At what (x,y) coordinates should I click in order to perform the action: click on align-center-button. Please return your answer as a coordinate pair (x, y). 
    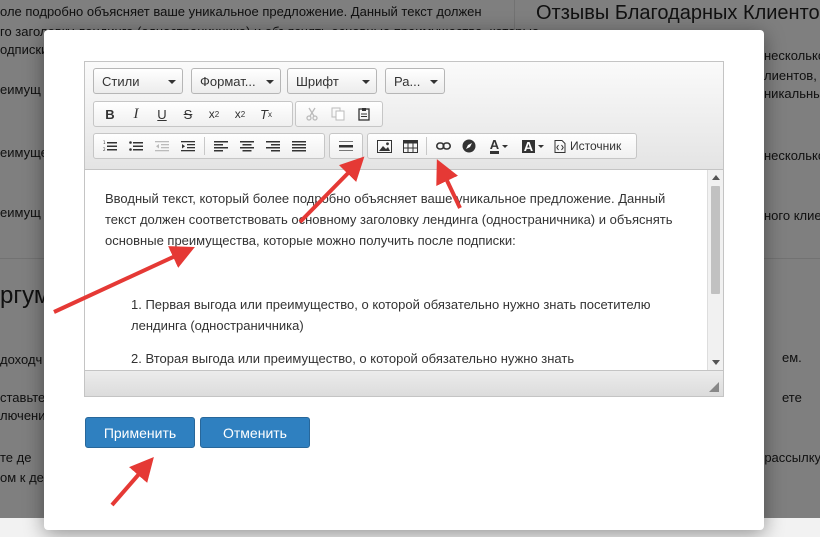
    Looking at the image, I should click on (247, 146).